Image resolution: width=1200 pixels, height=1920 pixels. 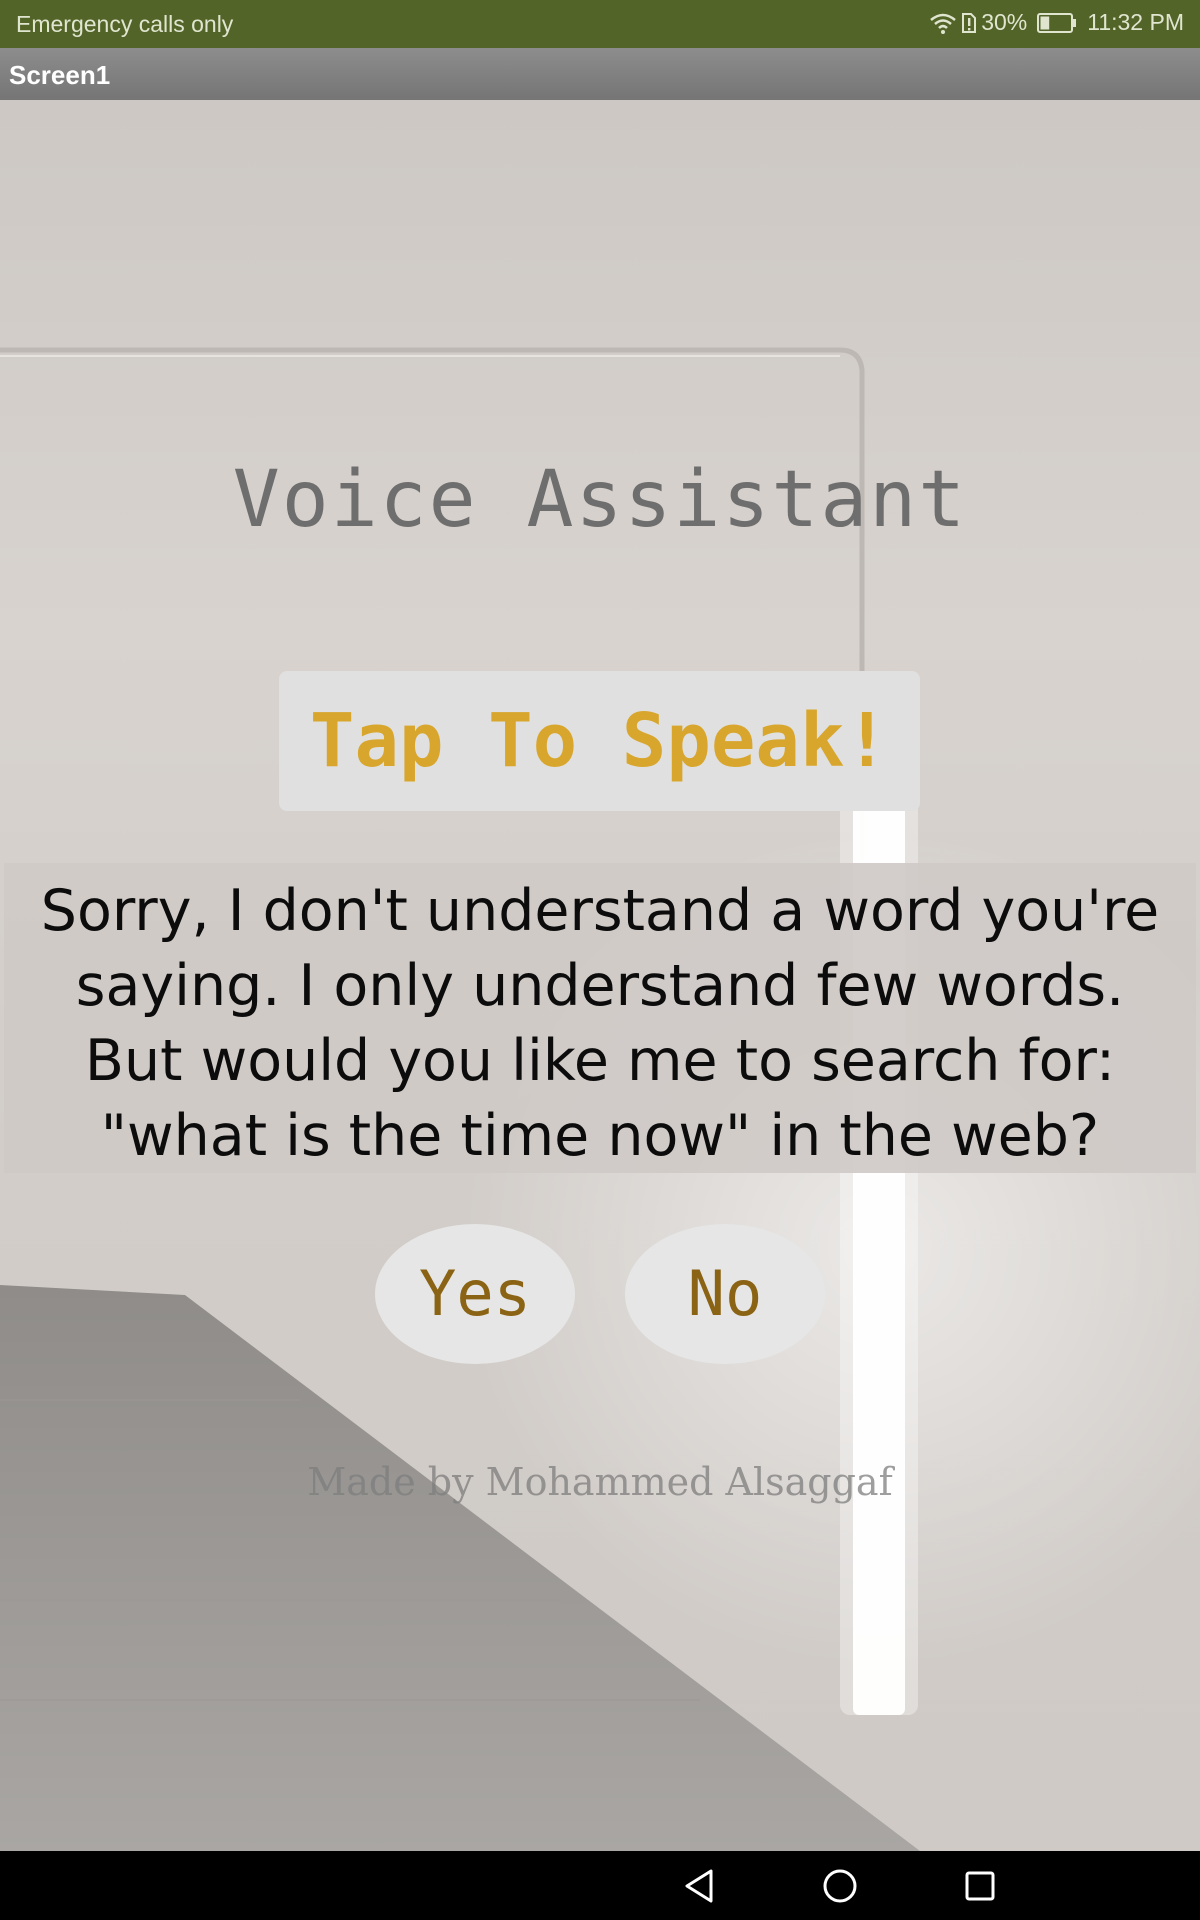 What do you see at coordinates (969, 23) in the screenshot?
I see `sim-alert-icon` at bounding box center [969, 23].